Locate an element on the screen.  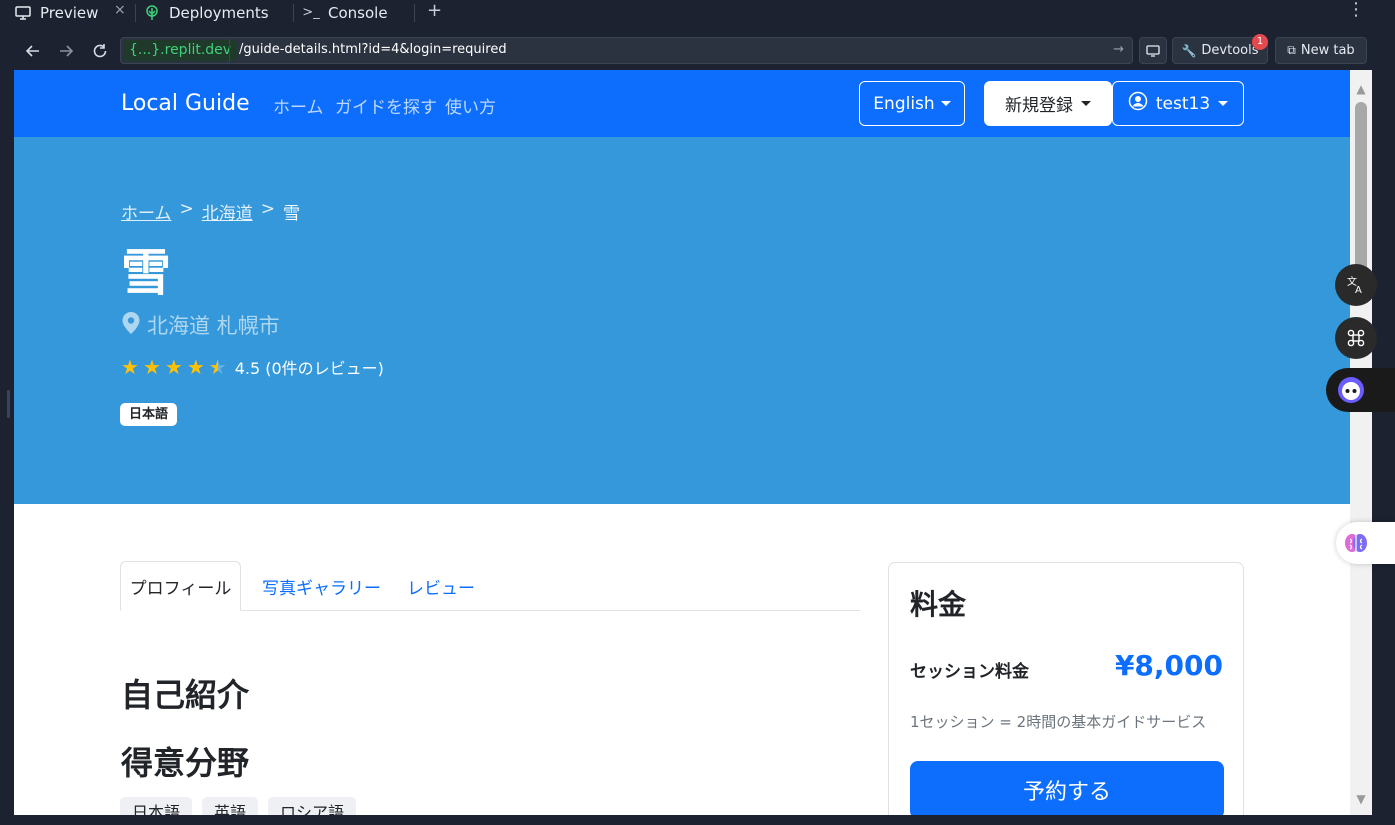
tab-deployments: Deployments is located at coordinates (206, 12).